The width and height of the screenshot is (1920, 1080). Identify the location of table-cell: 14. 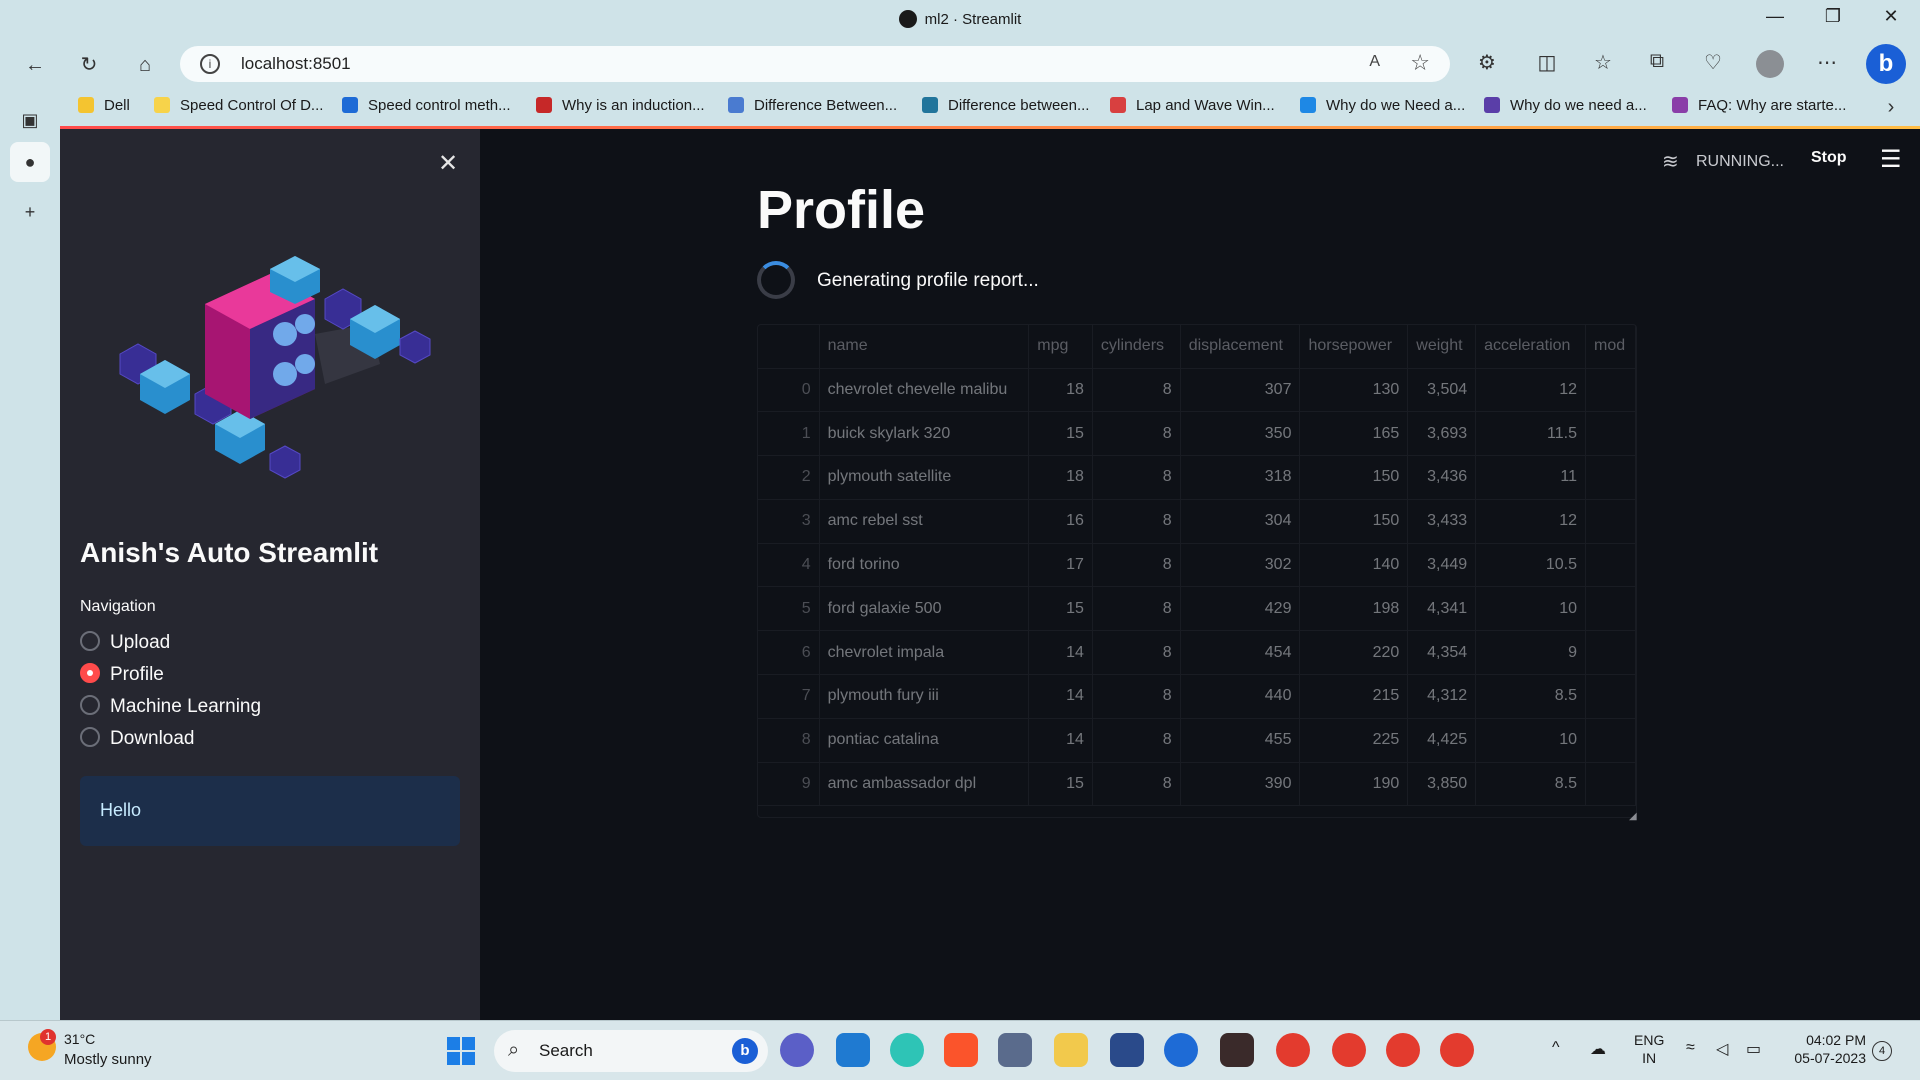
(1060, 696).